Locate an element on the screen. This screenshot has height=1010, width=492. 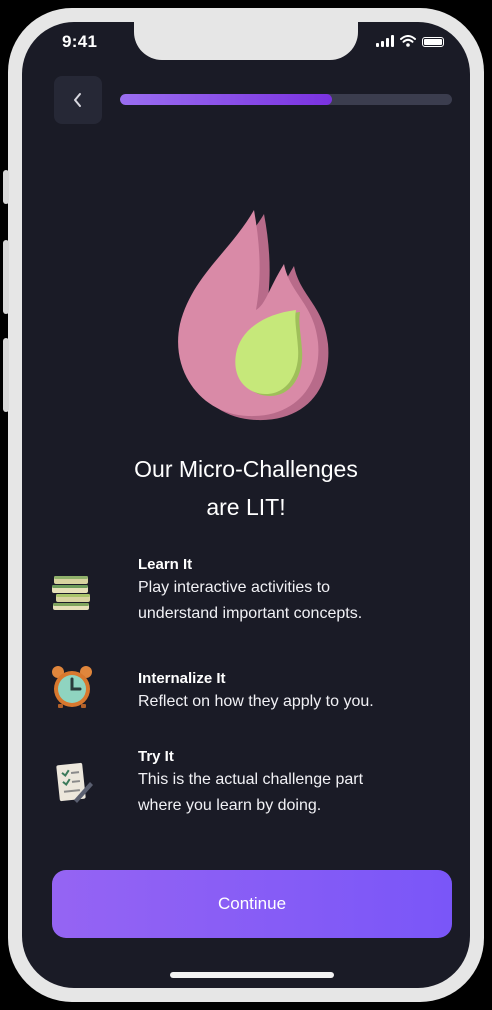
notch is located at coordinates (246, 41).